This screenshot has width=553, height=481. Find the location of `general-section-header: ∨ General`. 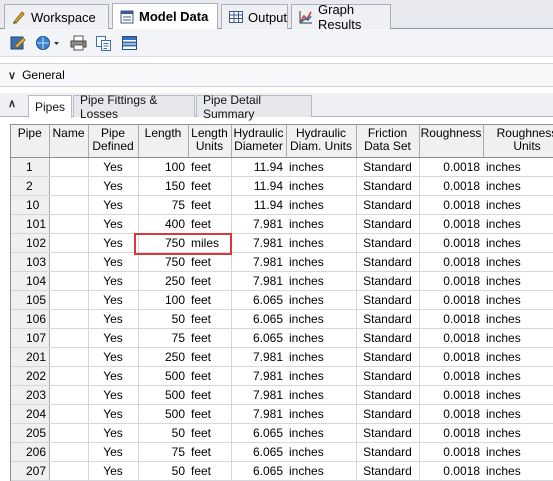

general-section-header: ∨ General is located at coordinates (276, 75).